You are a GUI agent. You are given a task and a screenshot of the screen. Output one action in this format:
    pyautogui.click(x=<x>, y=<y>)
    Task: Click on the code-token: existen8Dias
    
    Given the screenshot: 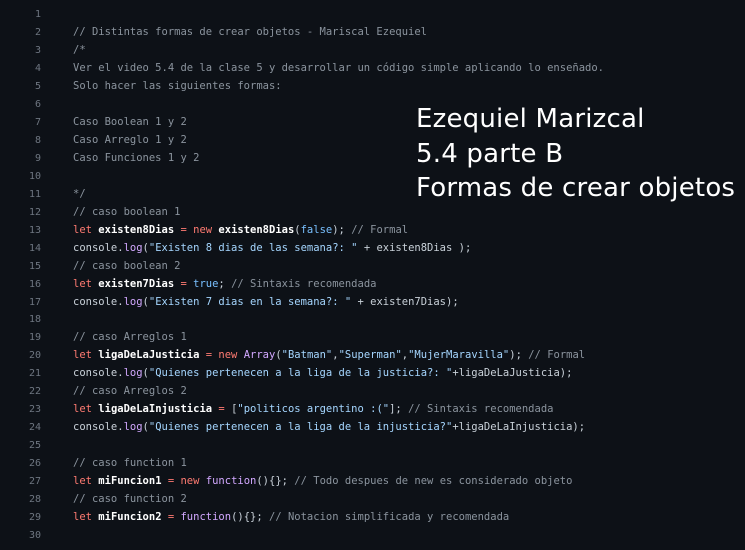 What is the action you would take?
    pyautogui.click(x=136, y=229)
    